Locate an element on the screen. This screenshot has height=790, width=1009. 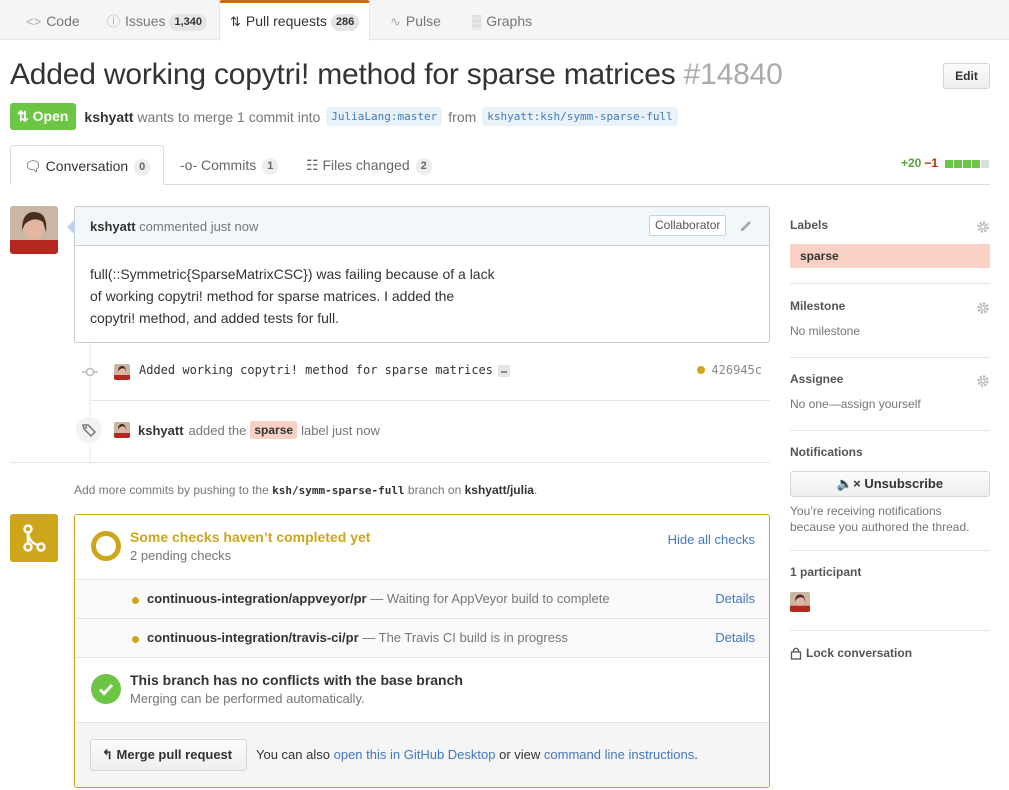
comment-author: kshyatt is located at coordinates (113, 226).